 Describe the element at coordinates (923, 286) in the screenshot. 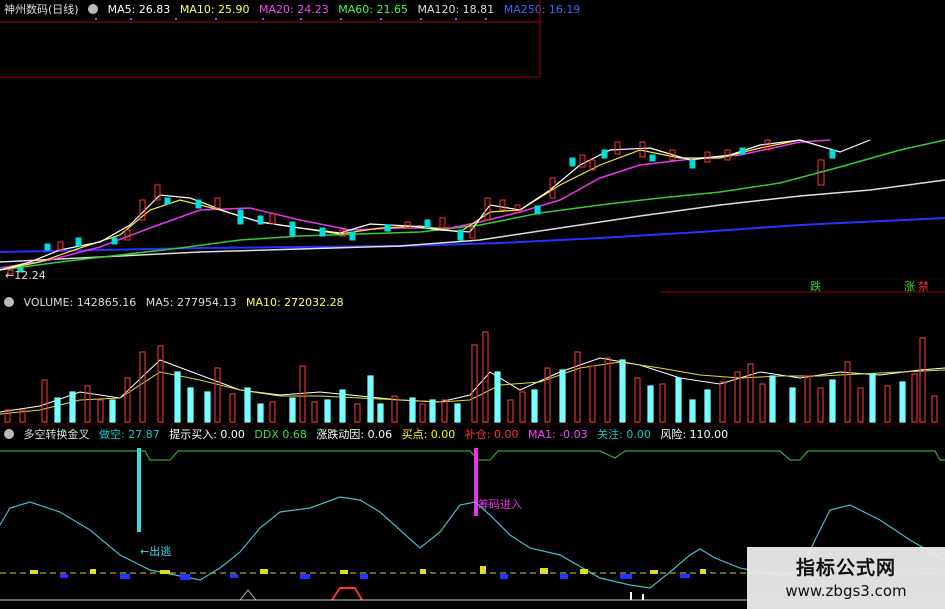

I see `flag-signal-label: 禁` at that location.